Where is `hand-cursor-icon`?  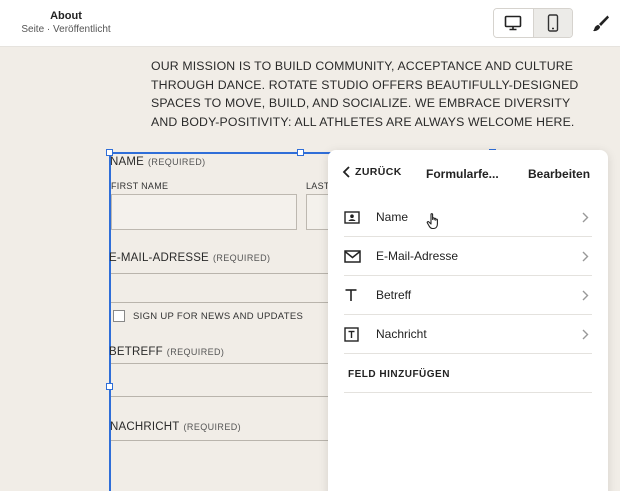
hand-cursor-icon is located at coordinates (432, 221).